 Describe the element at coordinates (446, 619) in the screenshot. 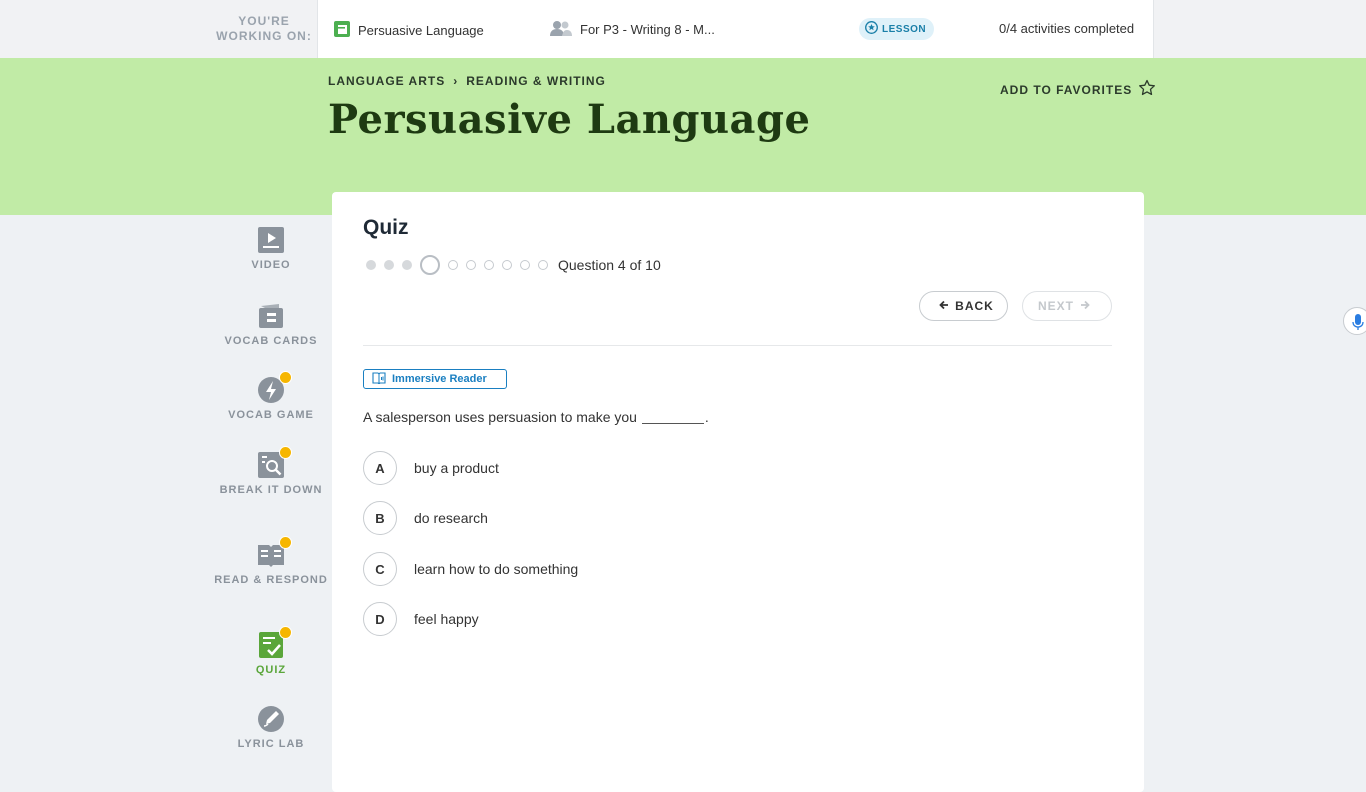

I see `answer-text: feel happy` at that location.